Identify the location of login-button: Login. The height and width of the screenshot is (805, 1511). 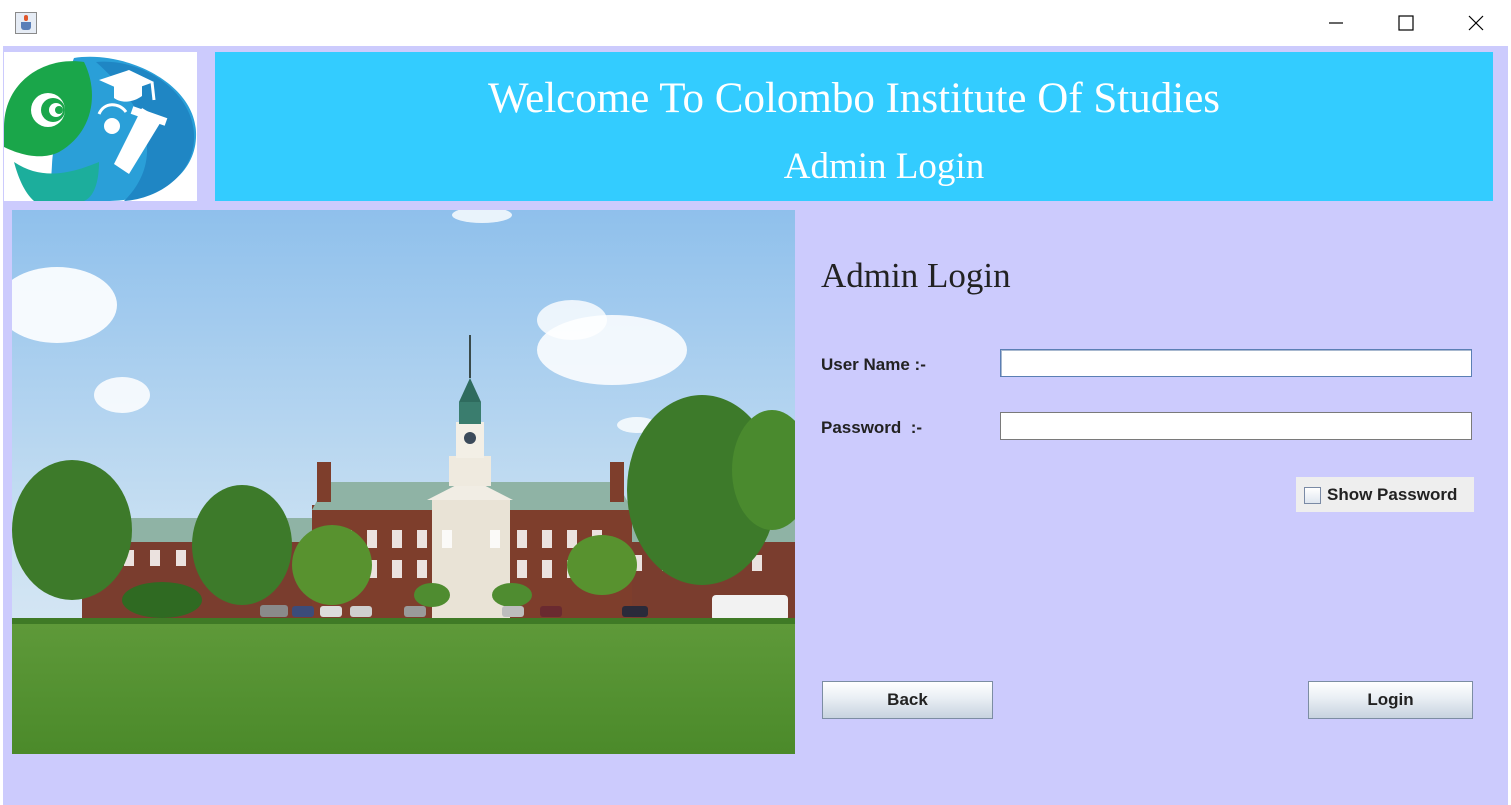
(1390, 700).